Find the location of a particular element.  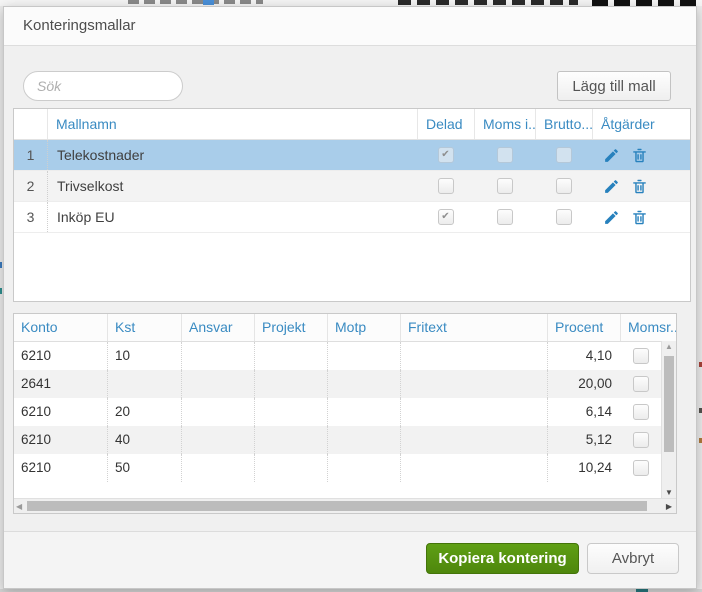

scroll-left-arrow-icon: ◀ is located at coordinates (19, 506).